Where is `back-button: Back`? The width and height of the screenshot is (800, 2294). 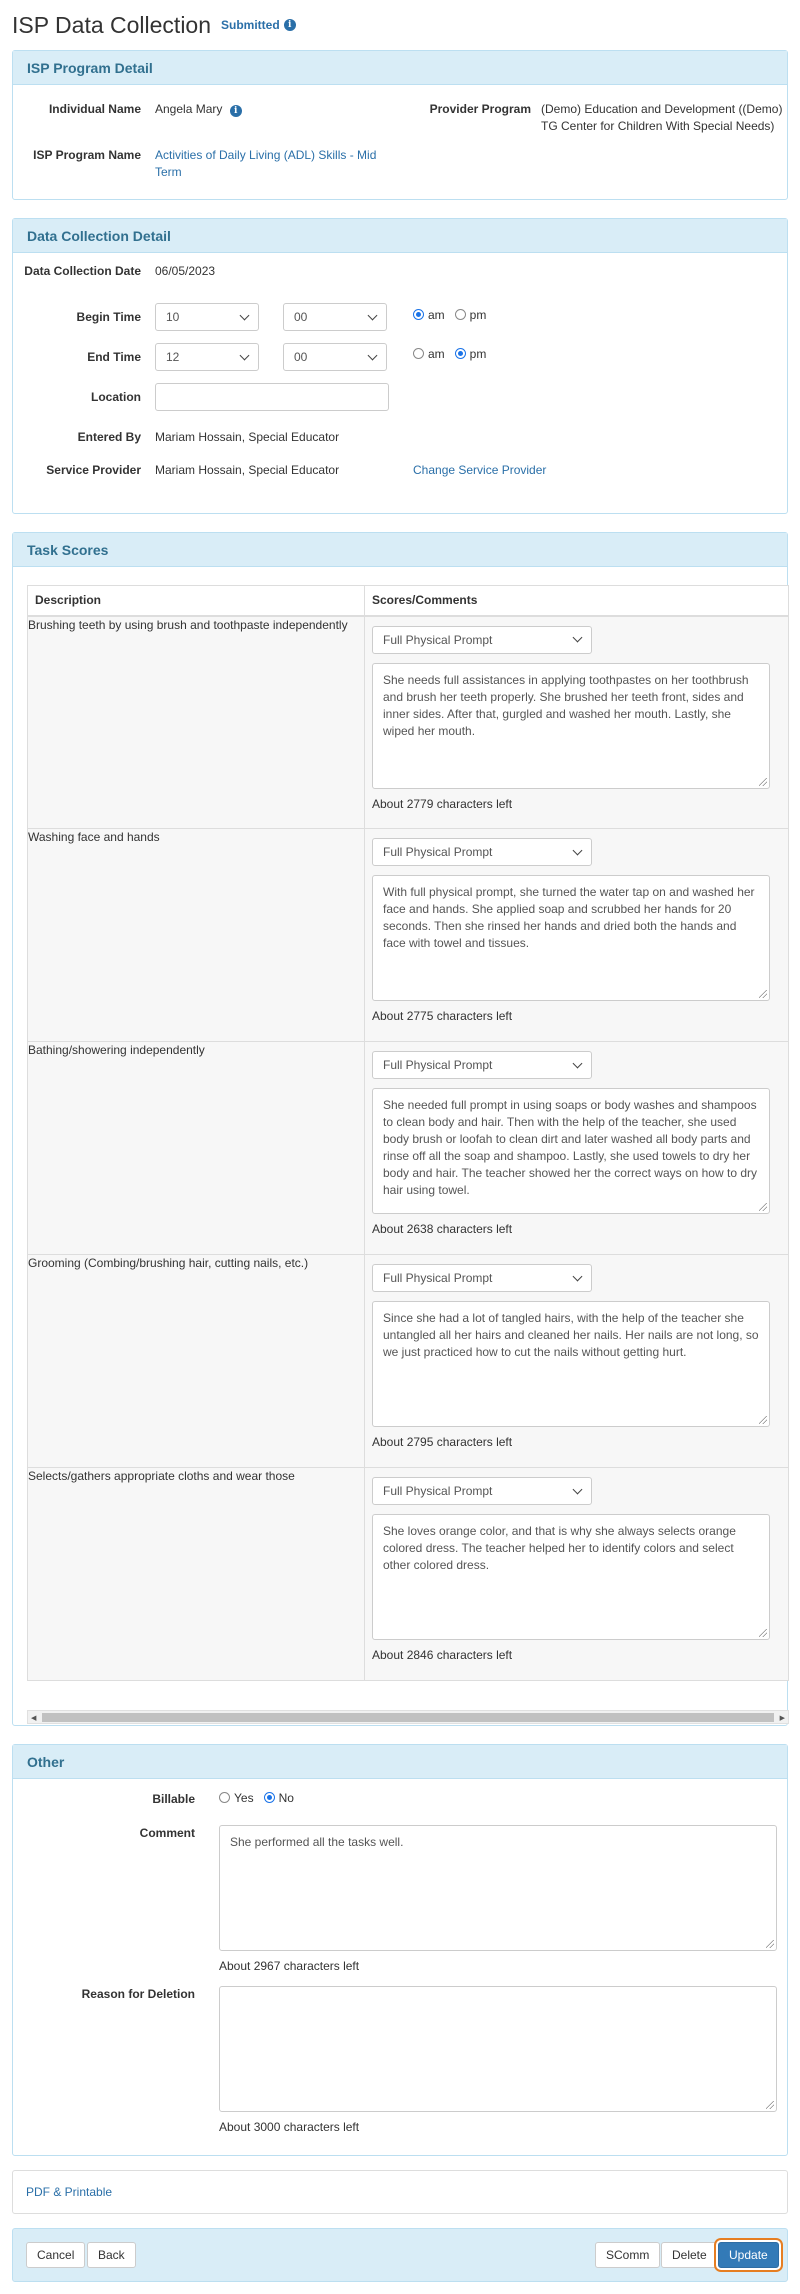
back-button: Back is located at coordinates (111, 2255).